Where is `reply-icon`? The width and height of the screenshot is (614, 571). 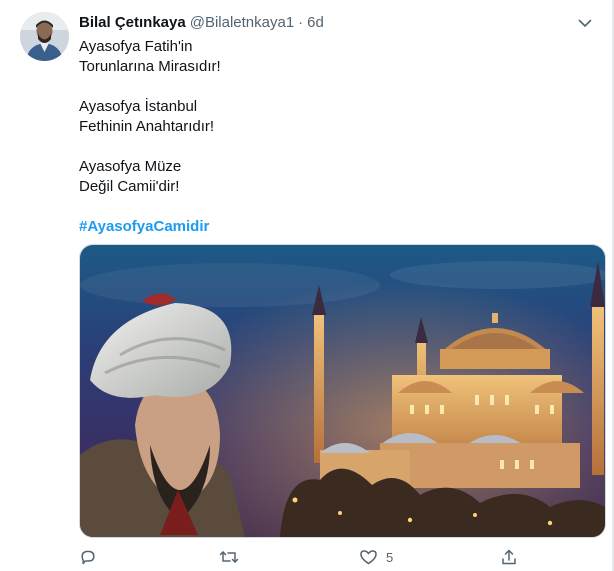
reply-icon is located at coordinates (88, 557).